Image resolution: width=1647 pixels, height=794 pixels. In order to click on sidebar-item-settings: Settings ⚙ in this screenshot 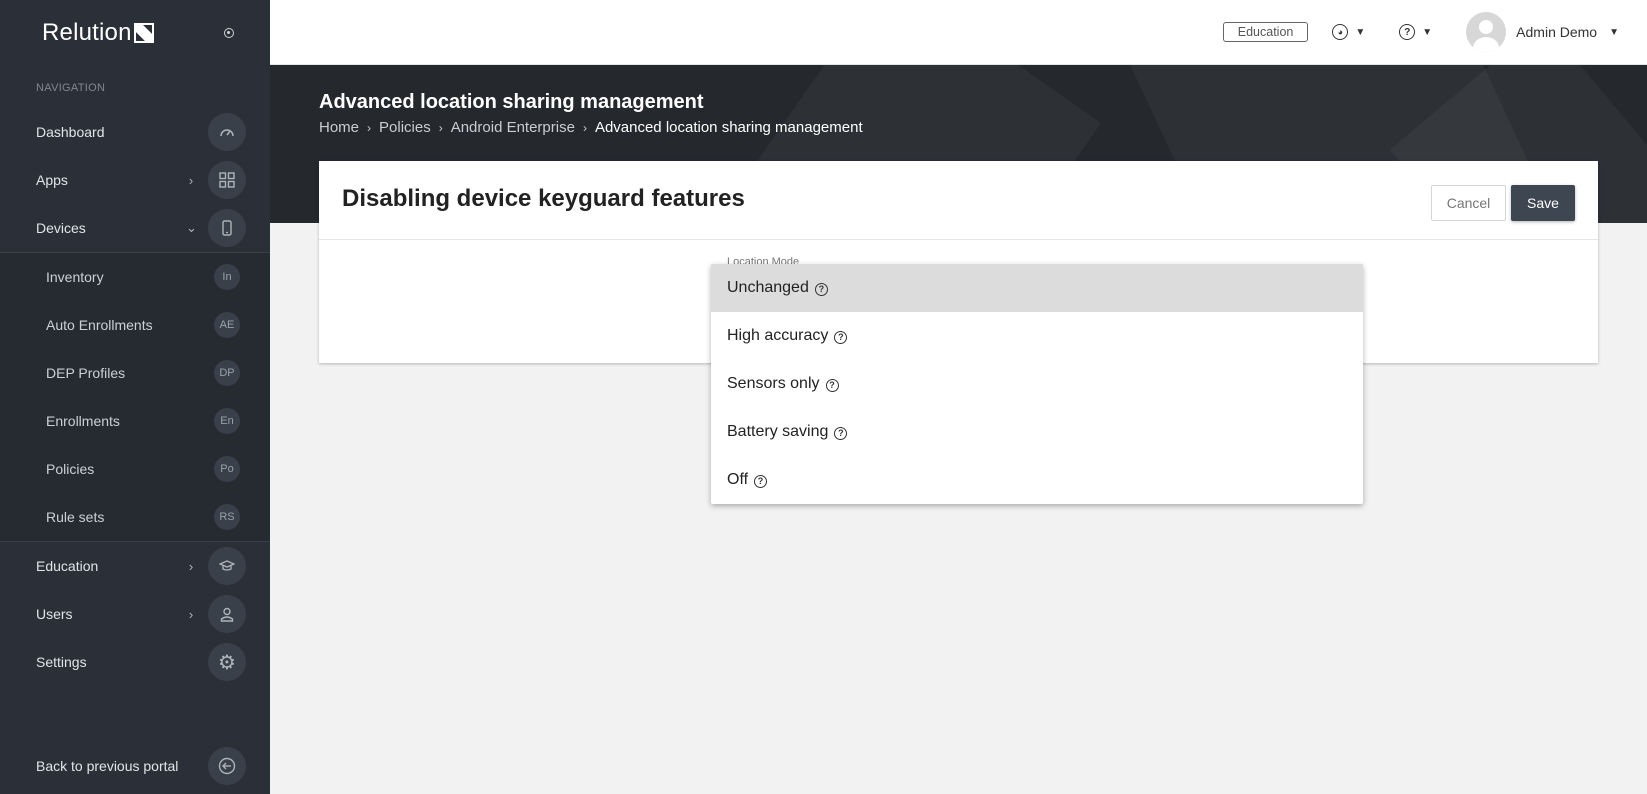, I will do `click(135, 662)`.